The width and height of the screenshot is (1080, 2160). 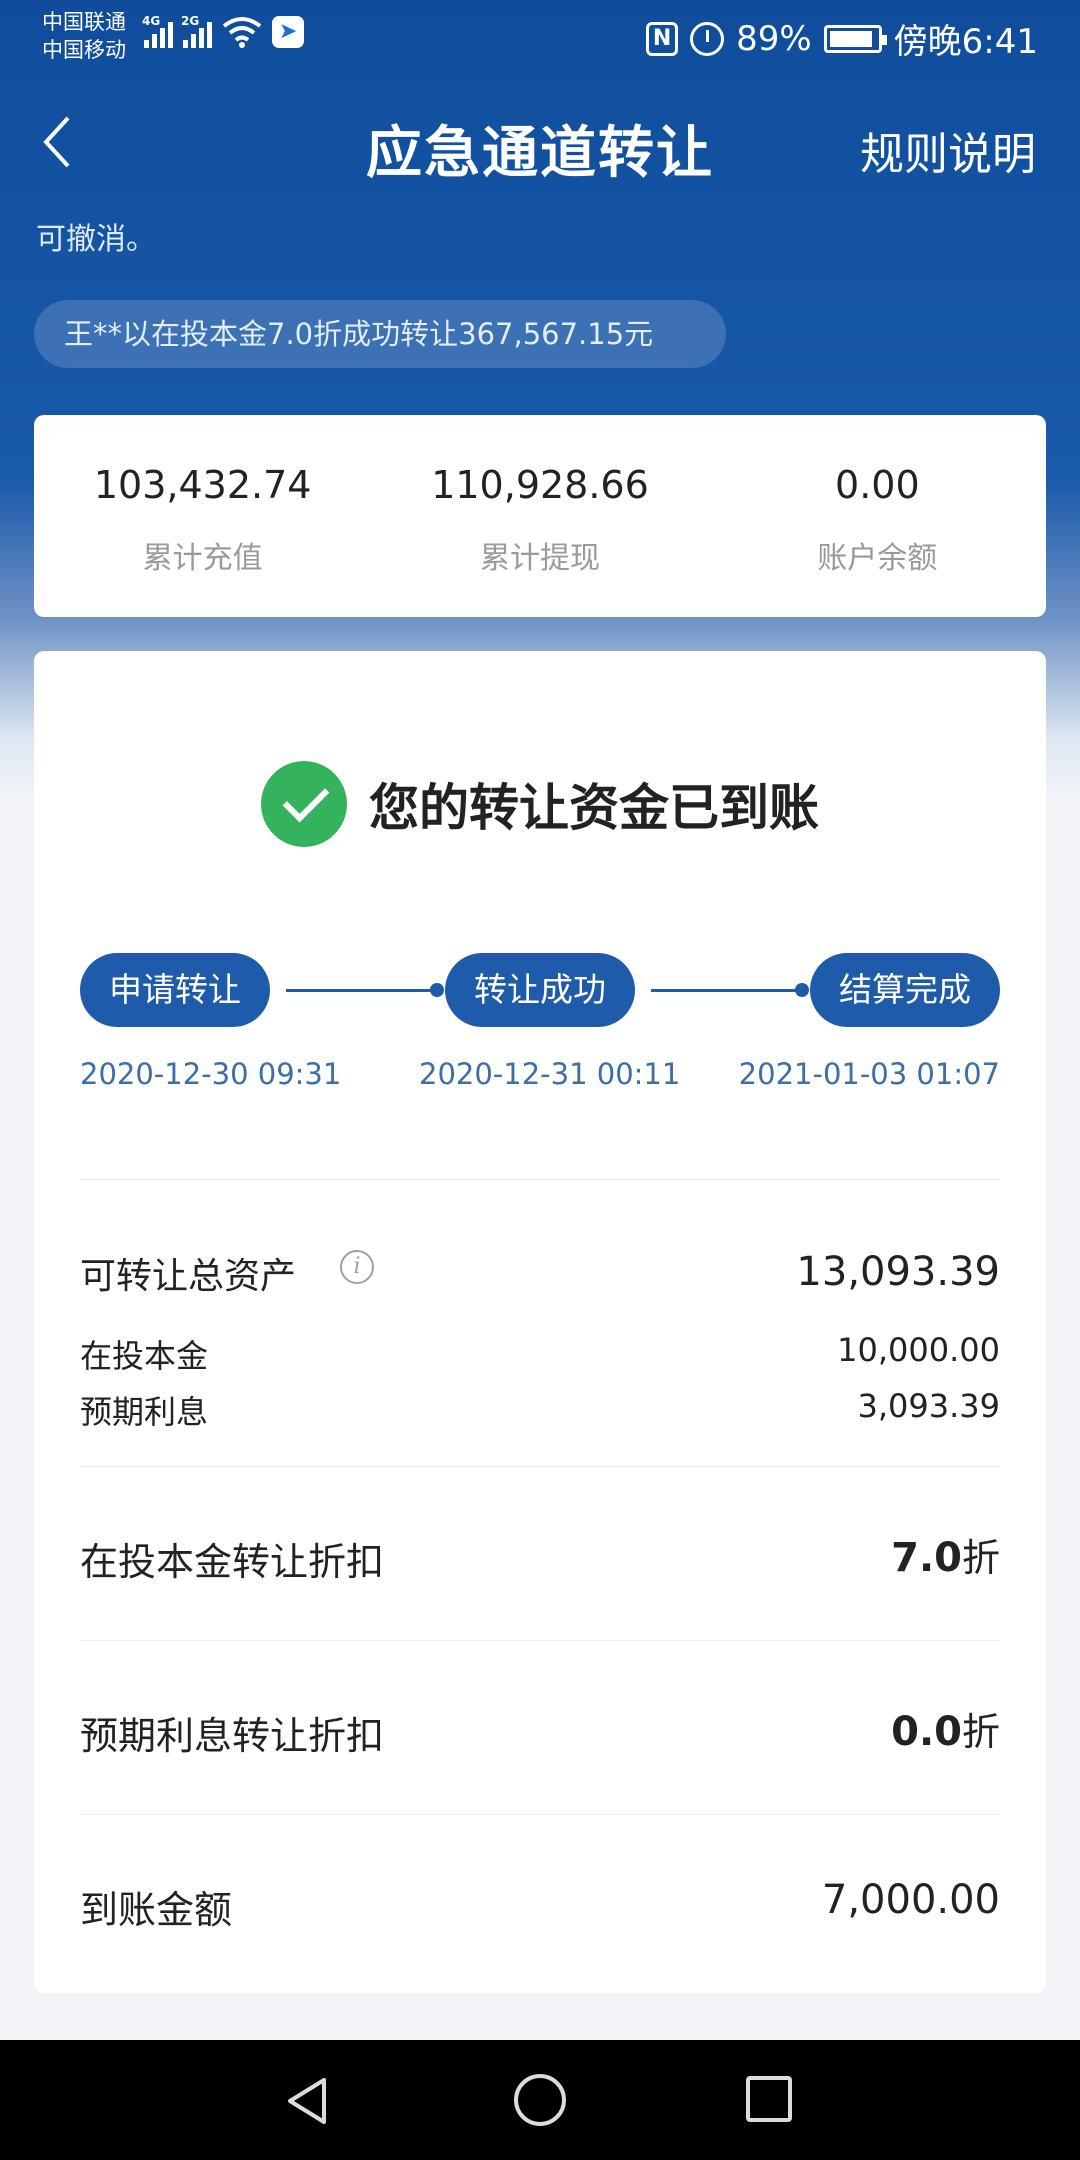 I want to click on app-header: 应急通道转让 规则说明, so click(x=540, y=147).